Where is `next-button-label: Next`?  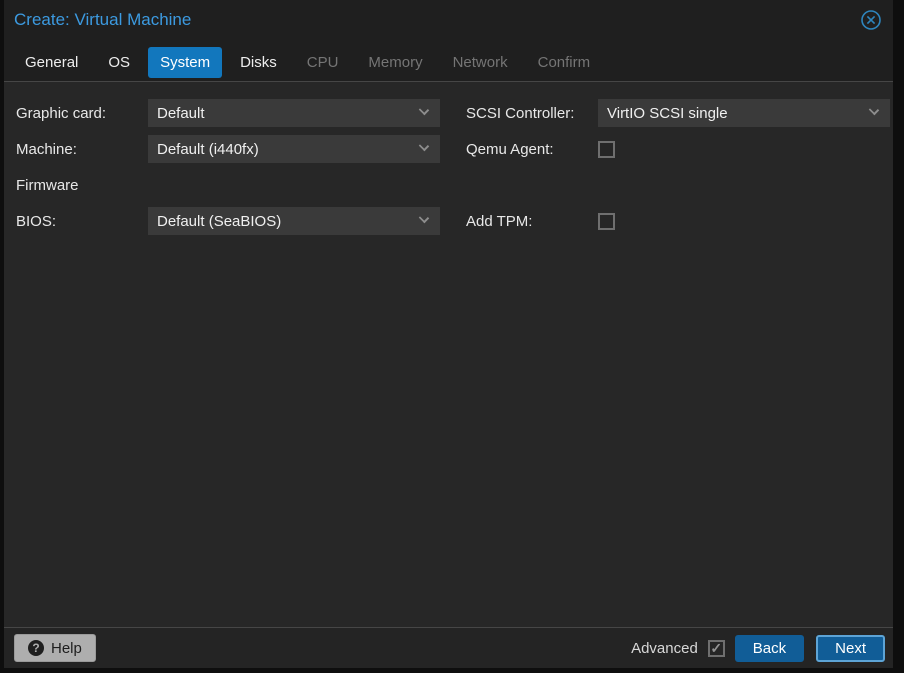 next-button-label: Next is located at coordinates (850, 648).